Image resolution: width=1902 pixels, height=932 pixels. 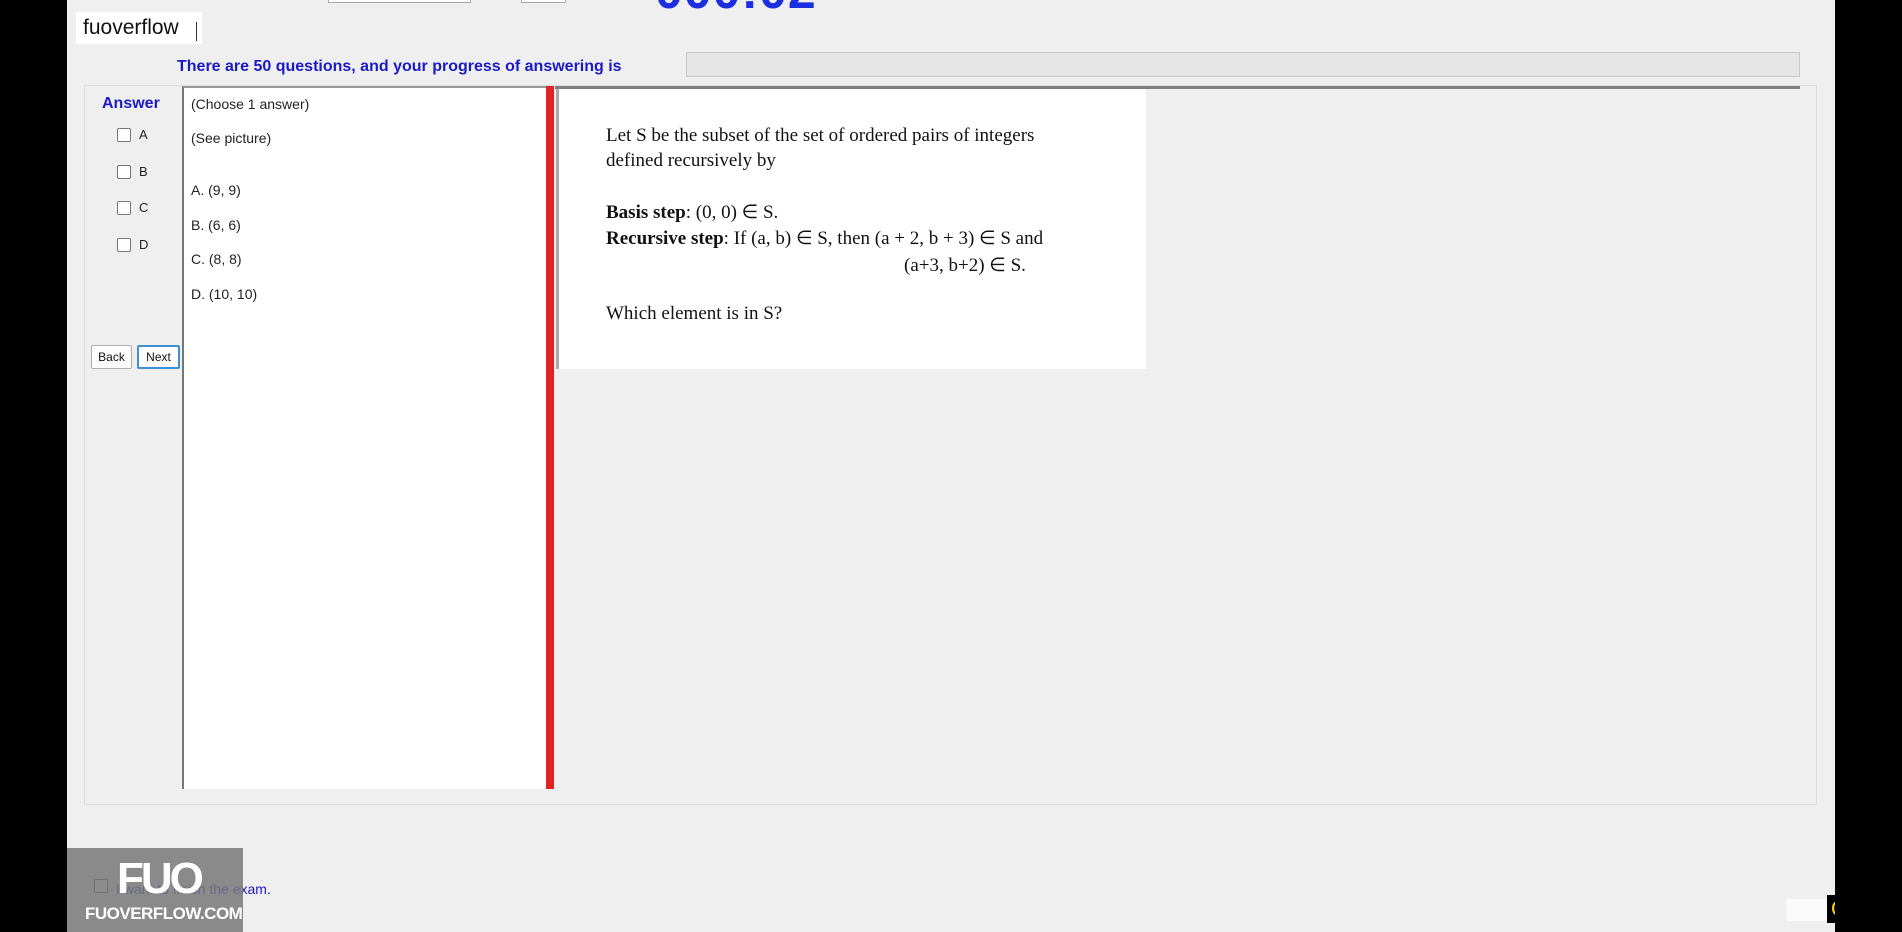 I want to click on checkbox-c, so click(x=124, y=207).